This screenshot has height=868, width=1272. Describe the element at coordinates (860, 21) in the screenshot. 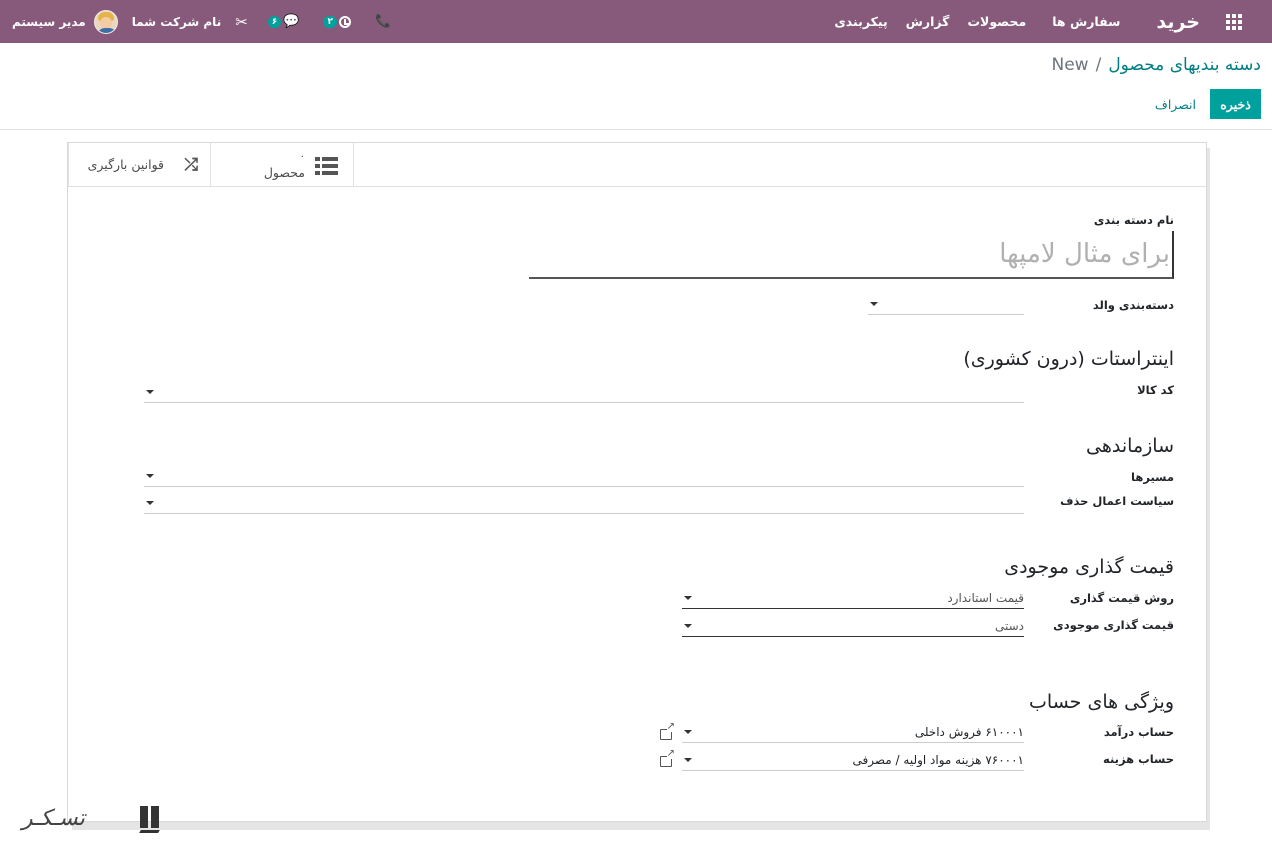

I see `menu-configuration: پیکربندی` at that location.